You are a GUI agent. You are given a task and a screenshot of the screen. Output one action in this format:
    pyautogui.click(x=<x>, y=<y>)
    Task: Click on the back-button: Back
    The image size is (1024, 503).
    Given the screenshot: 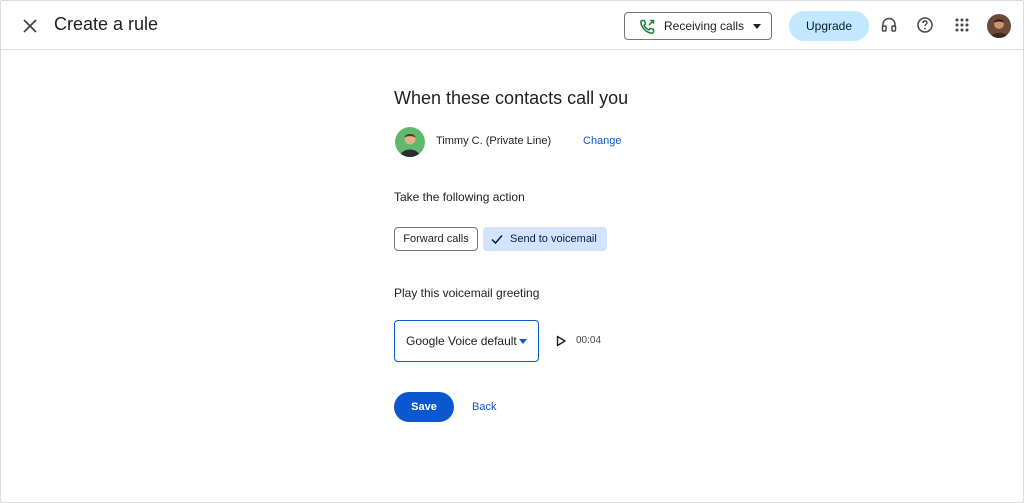 What is the action you would take?
    pyautogui.click(x=484, y=407)
    